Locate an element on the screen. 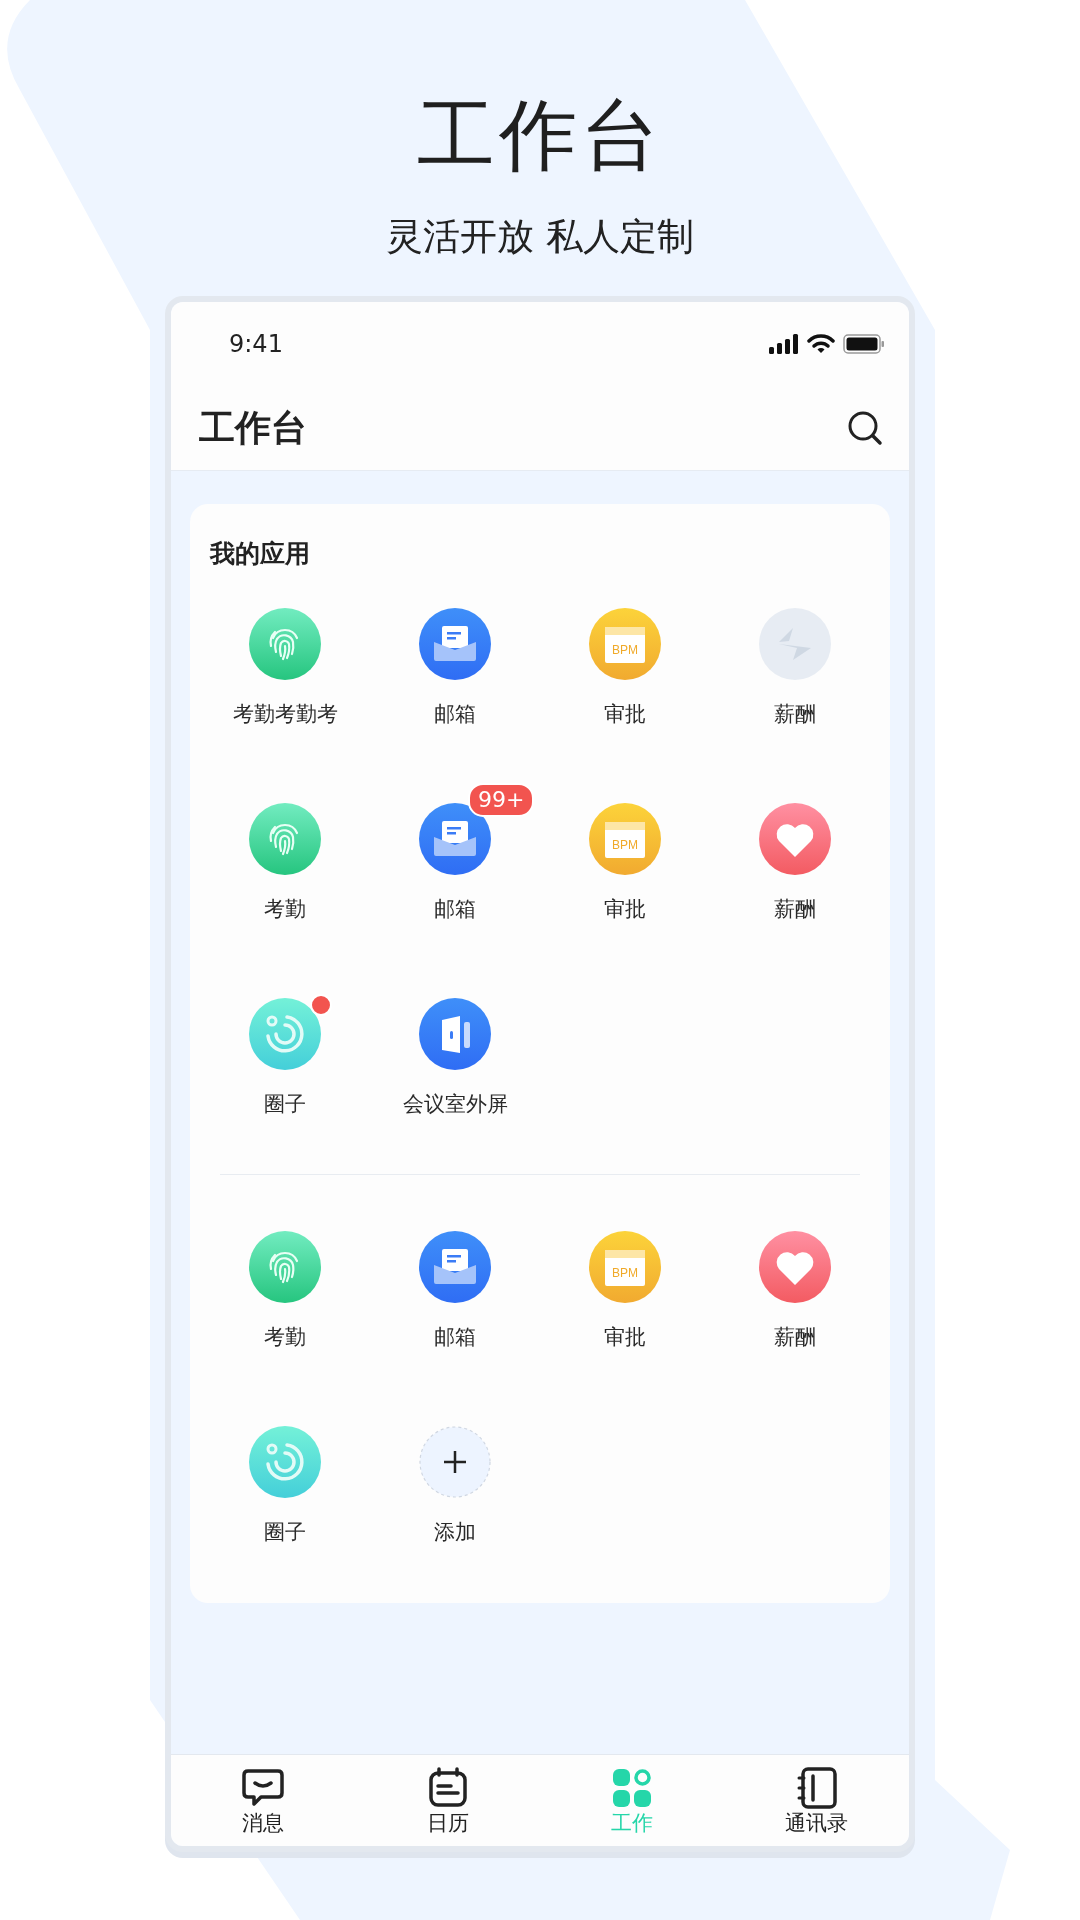  add-icon is located at coordinates (455, 1462).